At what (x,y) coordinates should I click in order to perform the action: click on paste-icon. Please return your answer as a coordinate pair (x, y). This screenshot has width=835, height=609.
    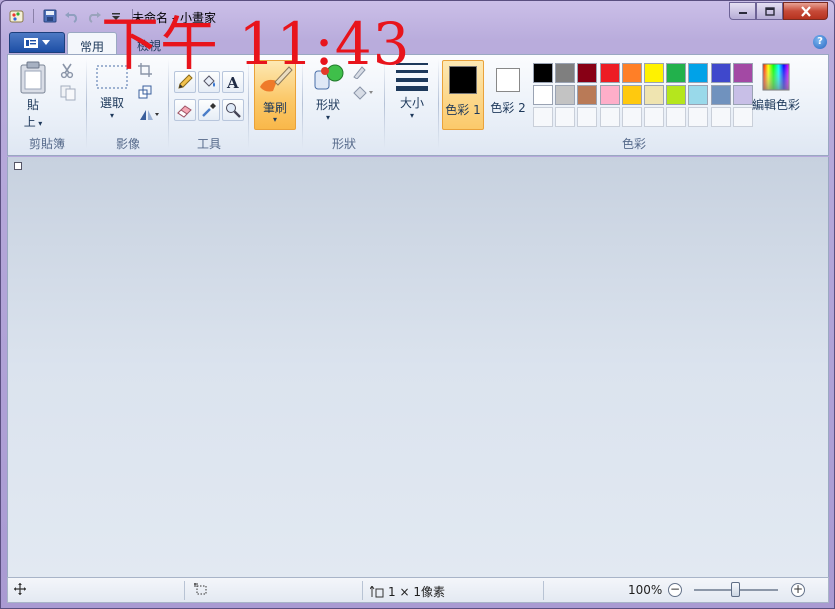
    Looking at the image, I should click on (33, 77).